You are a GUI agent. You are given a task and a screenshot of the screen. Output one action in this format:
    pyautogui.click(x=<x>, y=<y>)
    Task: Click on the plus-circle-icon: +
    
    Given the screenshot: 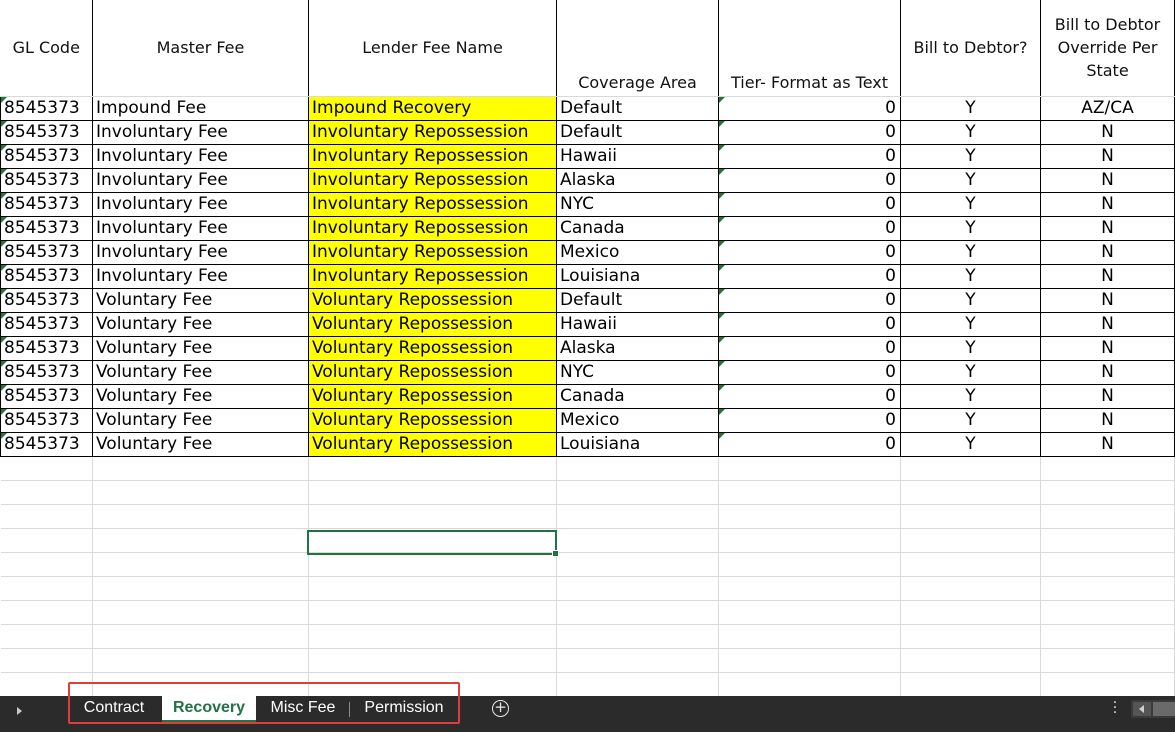 What is the action you would take?
    pyautogui.click(x=500, y=708)
    